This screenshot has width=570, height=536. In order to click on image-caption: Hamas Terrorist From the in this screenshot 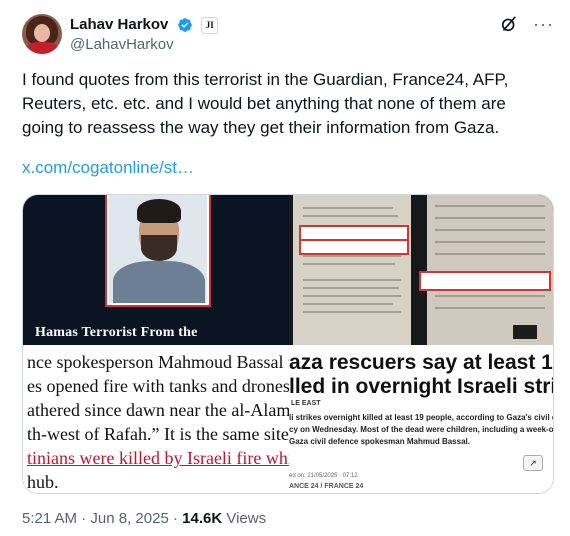, I will do `click(116, 332)`.